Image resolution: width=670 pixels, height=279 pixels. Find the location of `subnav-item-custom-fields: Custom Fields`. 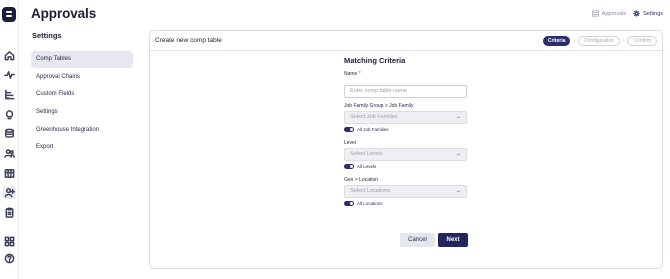

subnav-item-custom-fields: Custom Fields is located at coordinates (82, 94).